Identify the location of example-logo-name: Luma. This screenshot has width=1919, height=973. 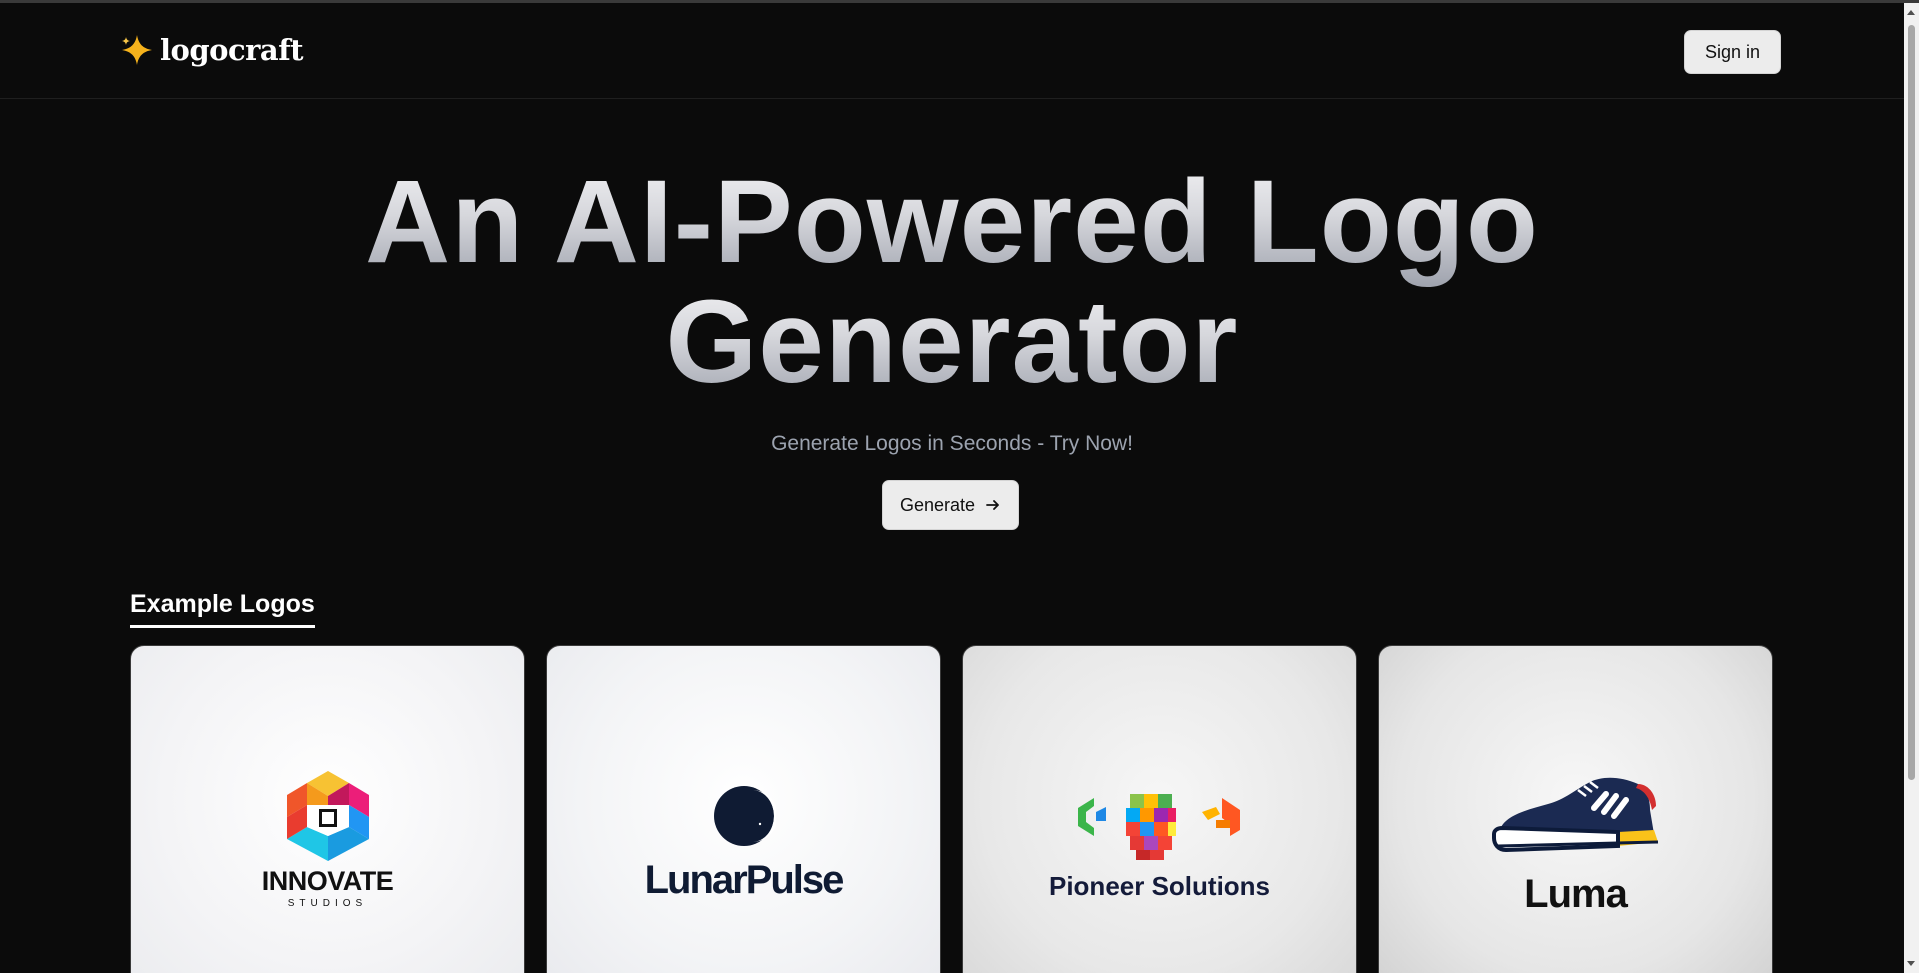
(1576, 894).